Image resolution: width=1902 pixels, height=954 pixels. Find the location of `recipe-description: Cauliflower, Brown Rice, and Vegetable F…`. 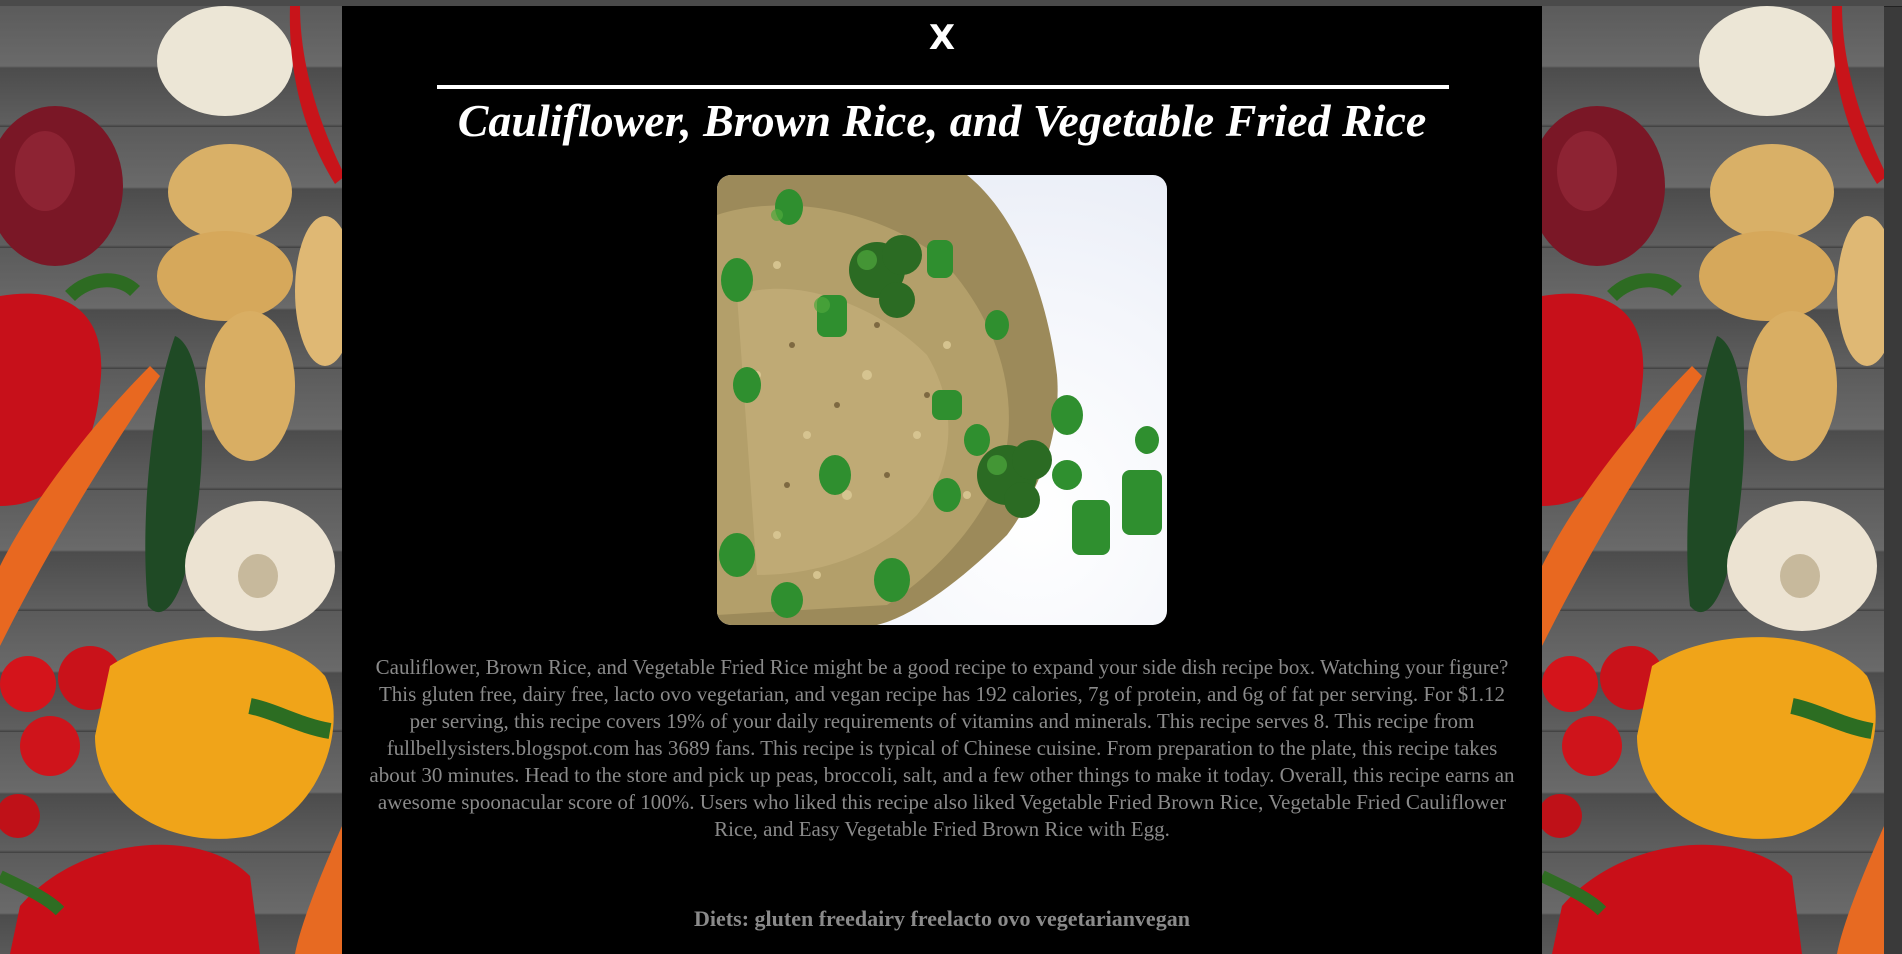

recipe-description: Cauliflower, Brown Rice, and Vegetable F… is located at coordinates (942, 748).